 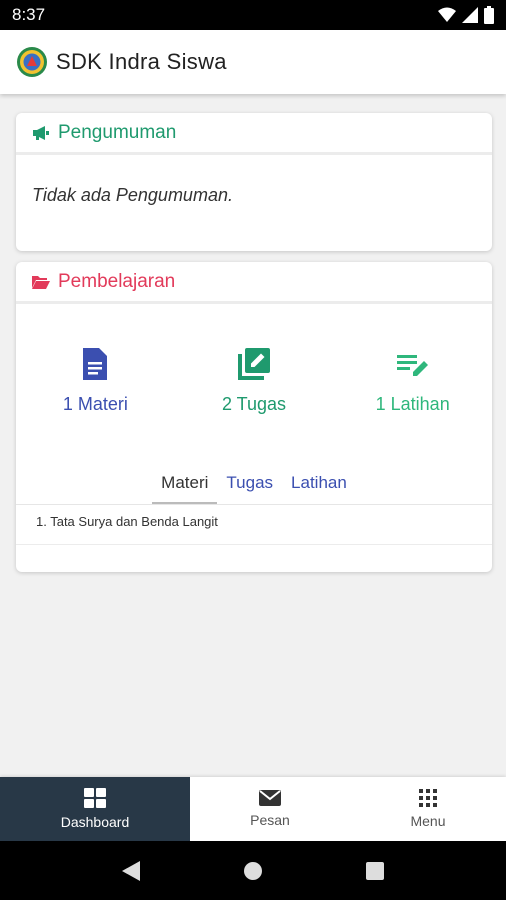 I want to click on stat-materi: 1 Materi, so click(x=95, y=380).